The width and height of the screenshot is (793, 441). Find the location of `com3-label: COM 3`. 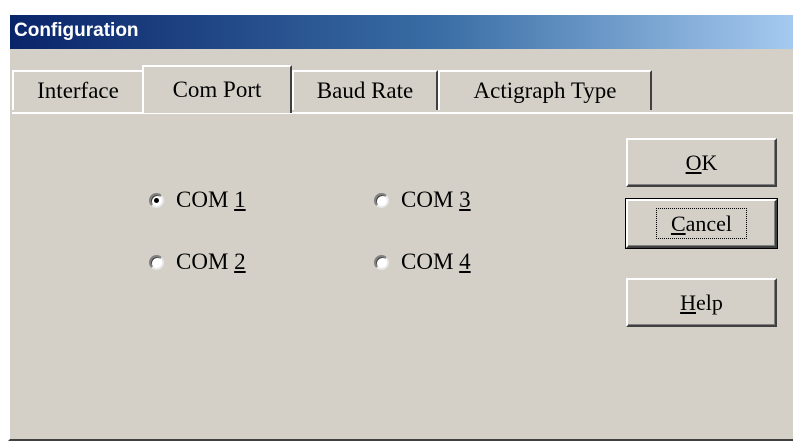

com3-label: COM 3 is located at coordinates (436, 200).